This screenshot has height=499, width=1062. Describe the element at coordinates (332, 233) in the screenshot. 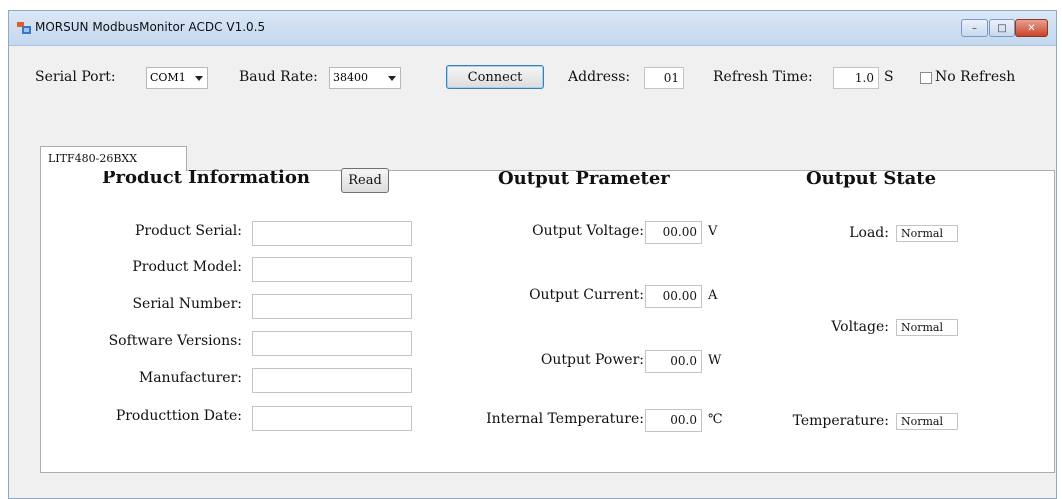

I see `product-serial-input` at that location.